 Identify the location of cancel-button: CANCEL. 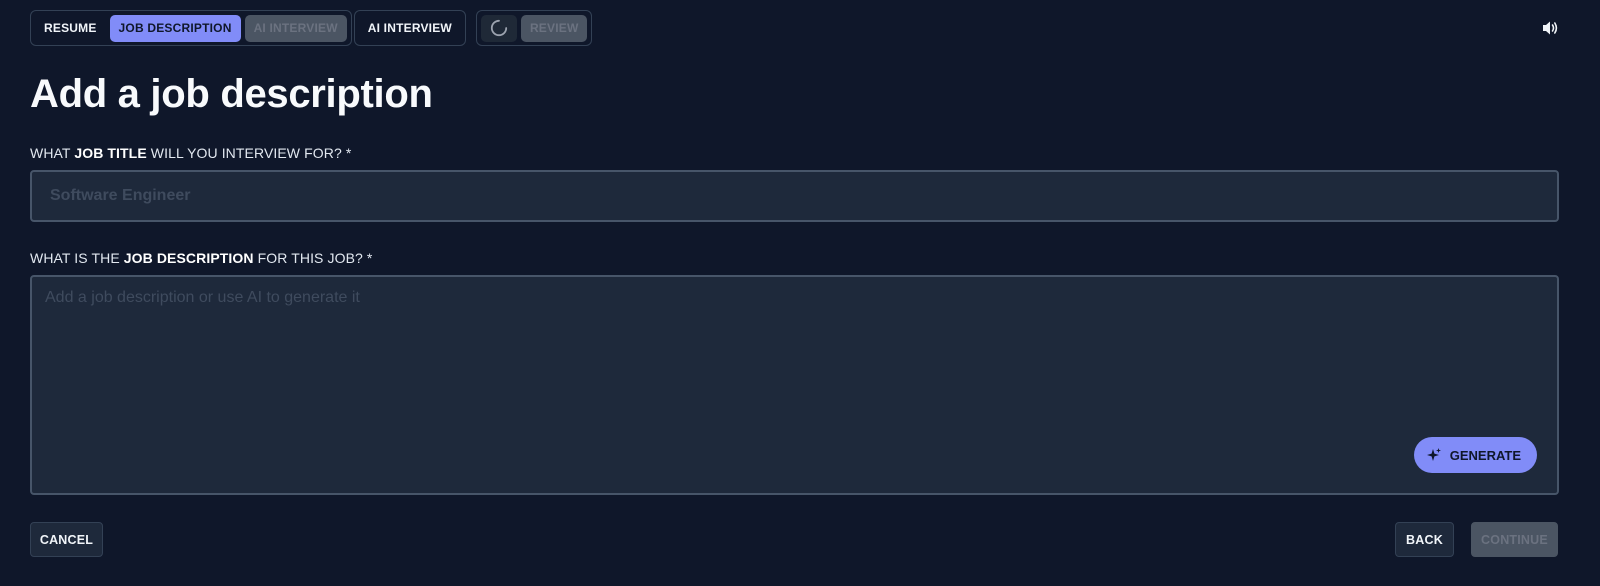
(66, 539).